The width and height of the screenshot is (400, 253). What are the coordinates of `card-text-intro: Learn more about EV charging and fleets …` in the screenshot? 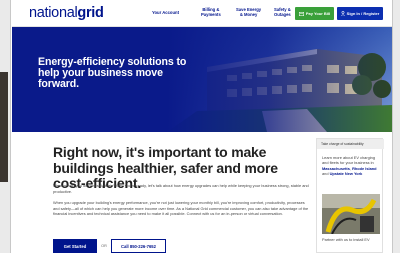 It's located at (348, 160).